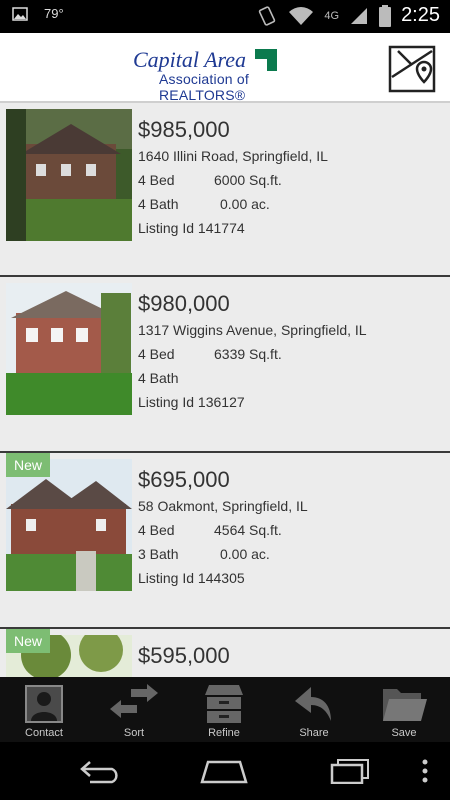 This screenshot has height=800, width=450. I want to click on listing-sqft: 6000 Sq.ft., so click(248, 180).